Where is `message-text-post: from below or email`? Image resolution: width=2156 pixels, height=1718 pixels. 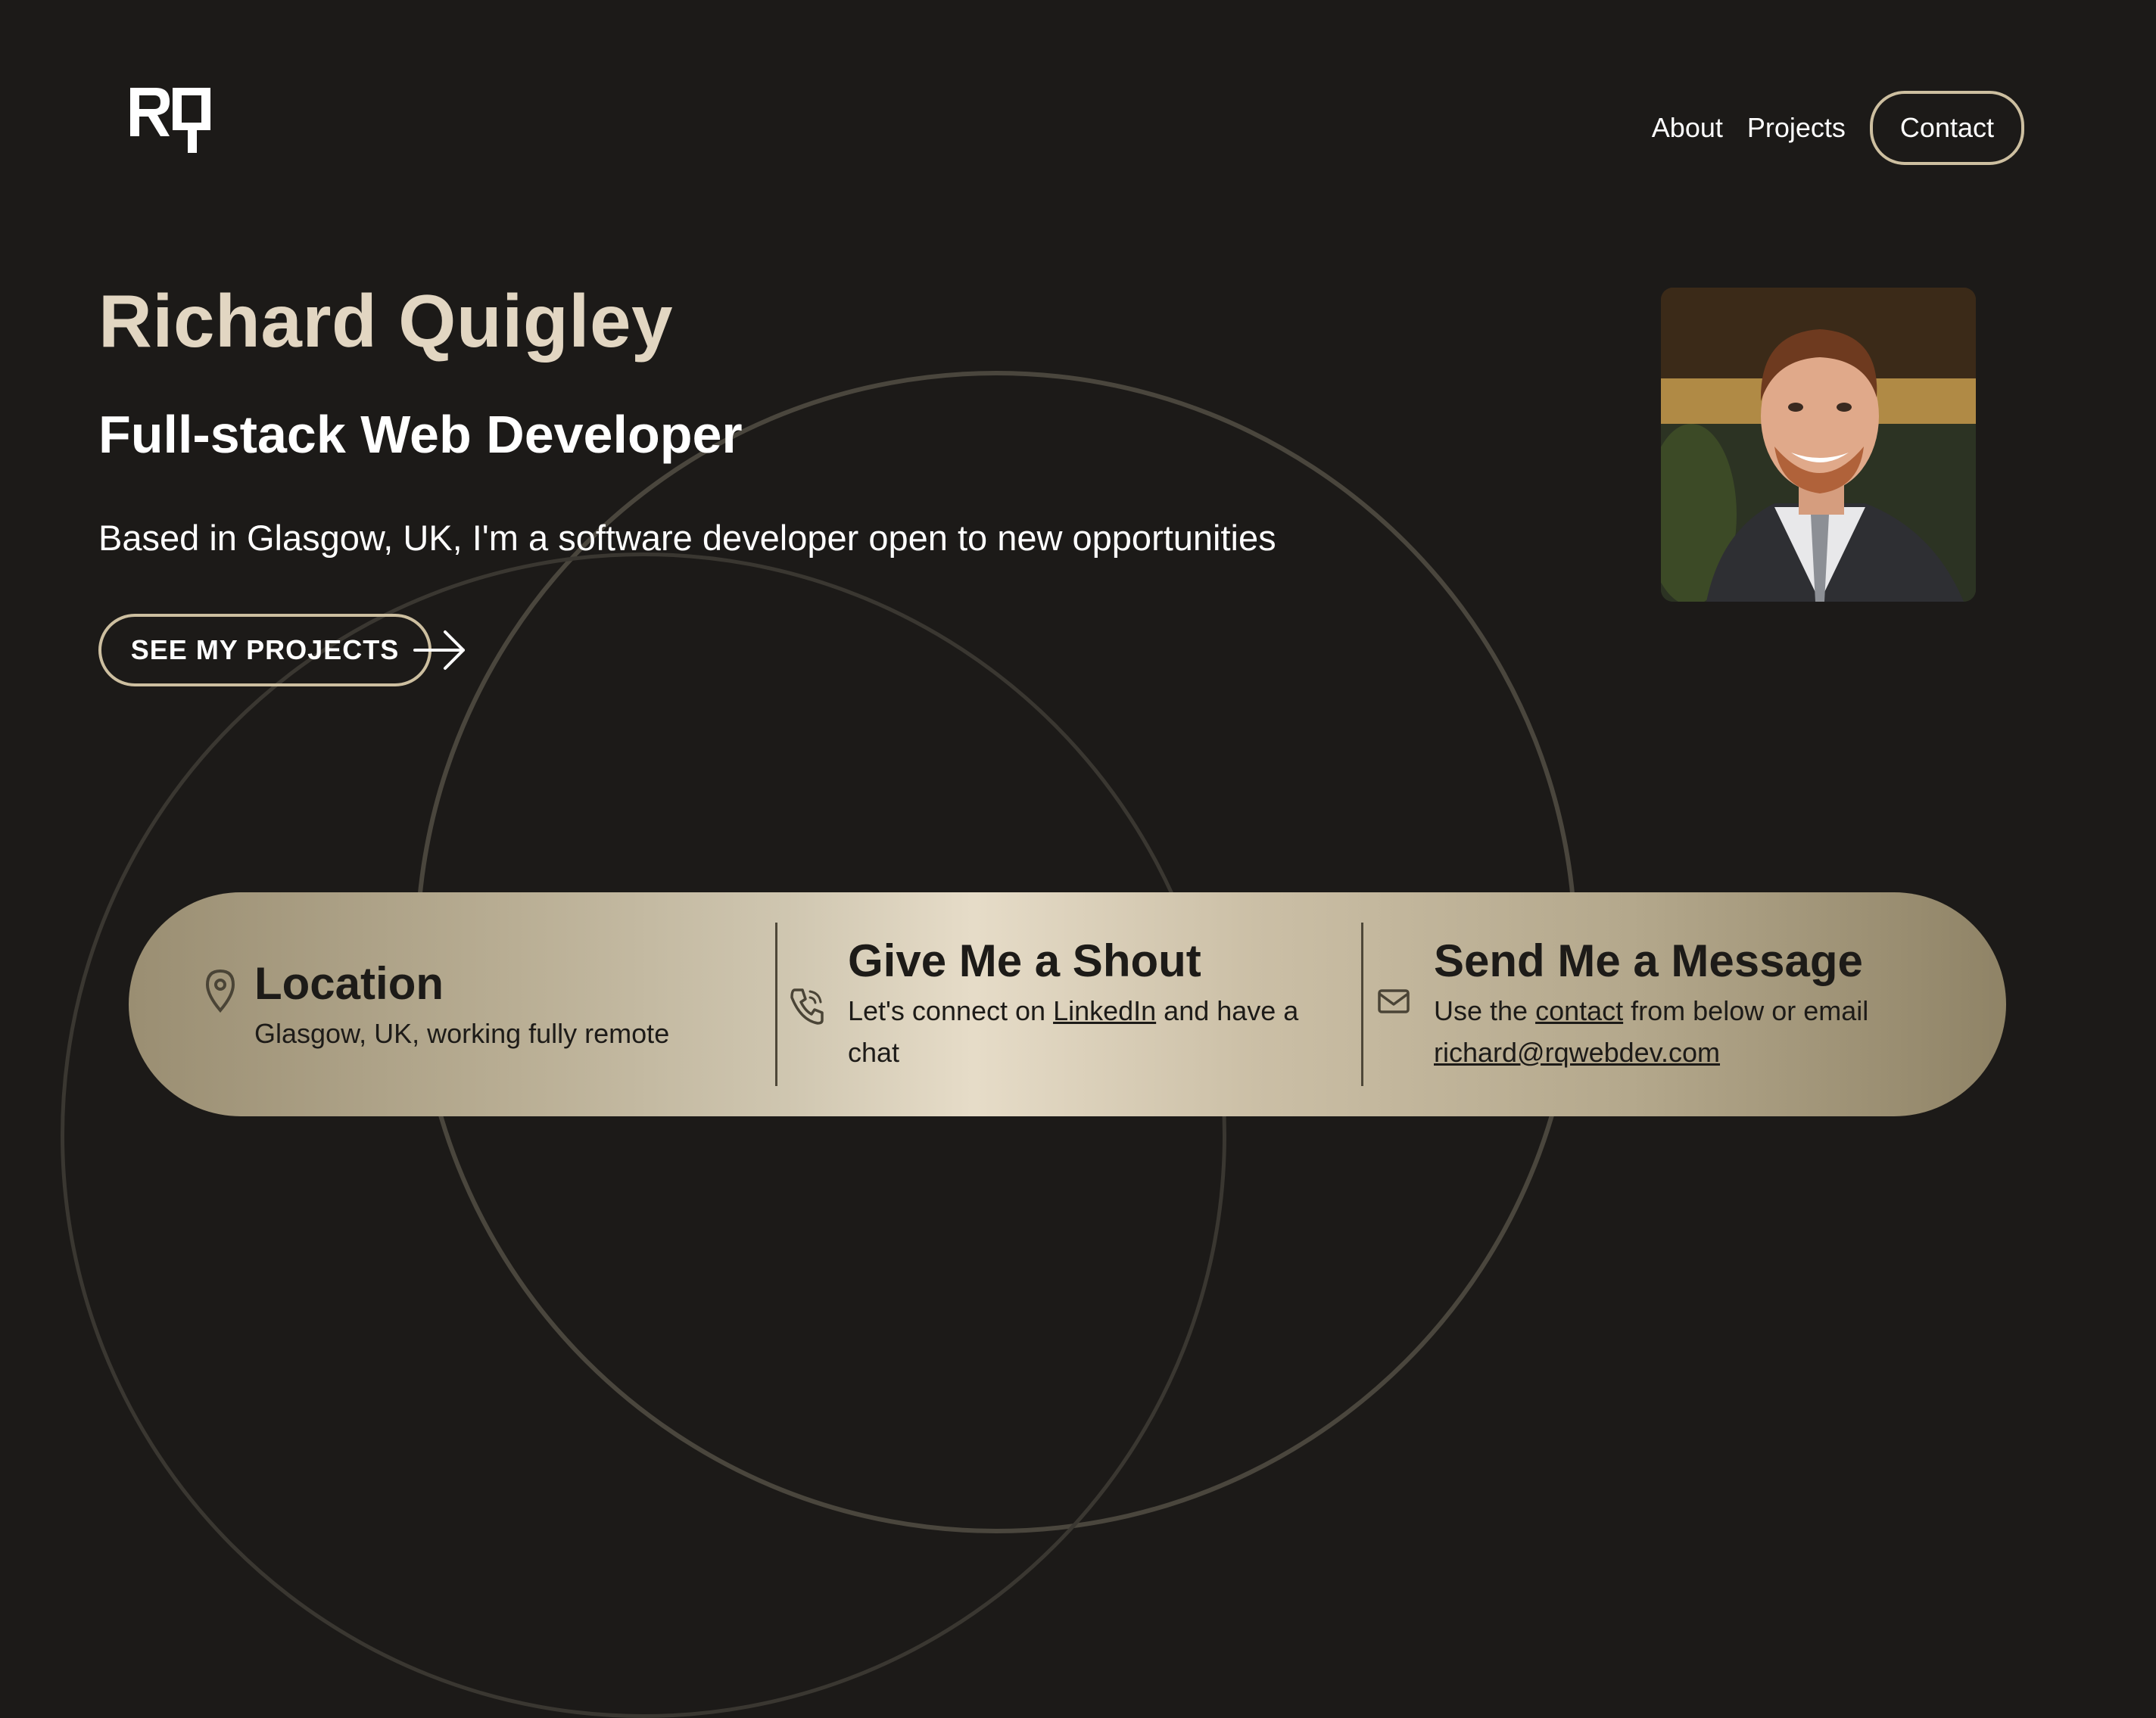 message-text-post: from below or email is located at coordinates (1746, 1010).